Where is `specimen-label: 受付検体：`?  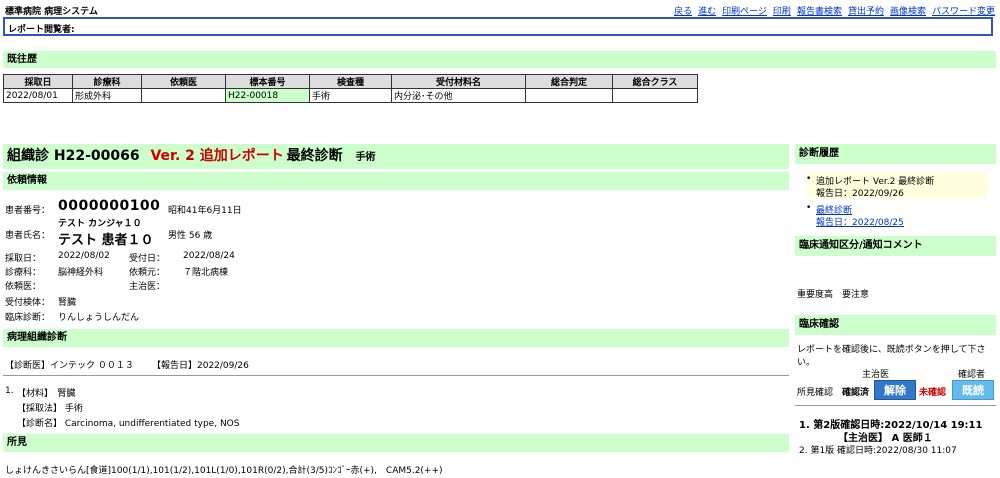
specimen-label: 受付検体： is located at coordinates (28, 303).